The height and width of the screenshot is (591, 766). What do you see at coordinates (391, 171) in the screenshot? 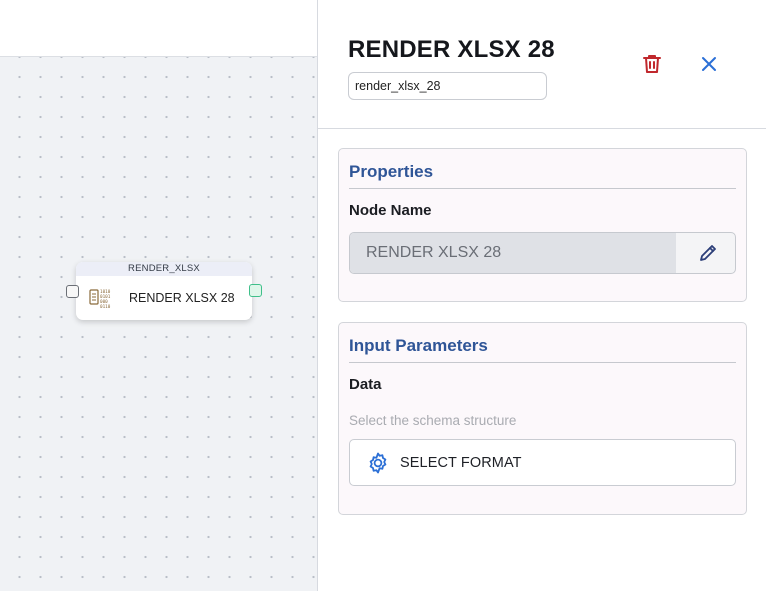
I see `properties-title: Properties` at bounding box center [391, 171].